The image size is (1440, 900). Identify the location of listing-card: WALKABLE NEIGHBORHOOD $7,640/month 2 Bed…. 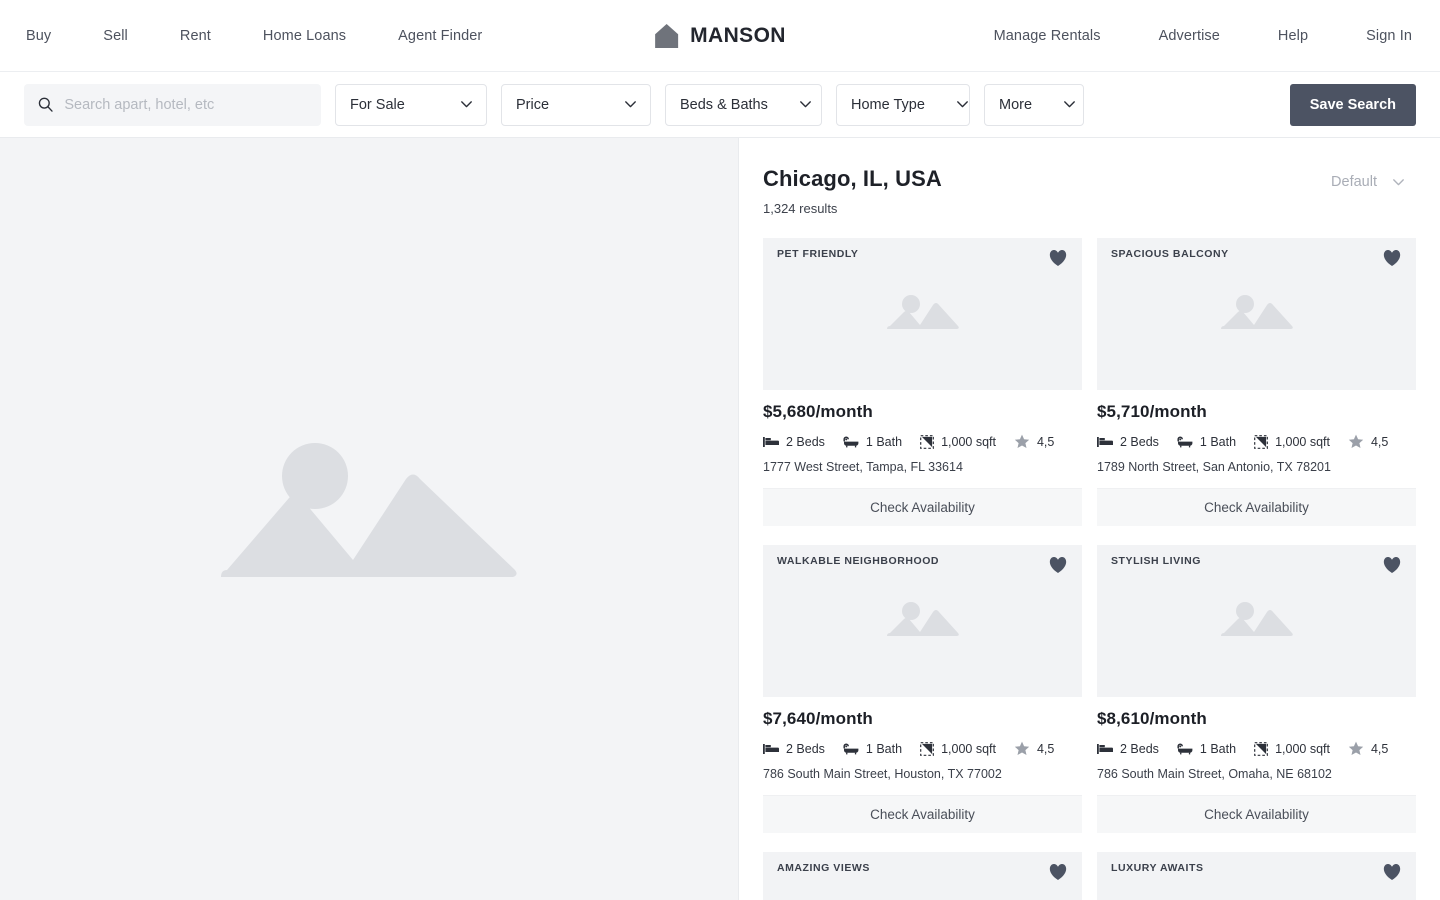
(922, 689).